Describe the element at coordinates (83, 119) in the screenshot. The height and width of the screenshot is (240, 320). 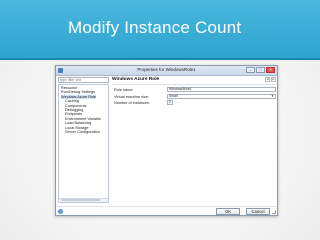
I see `tree-item: Environment Variable` at that location.